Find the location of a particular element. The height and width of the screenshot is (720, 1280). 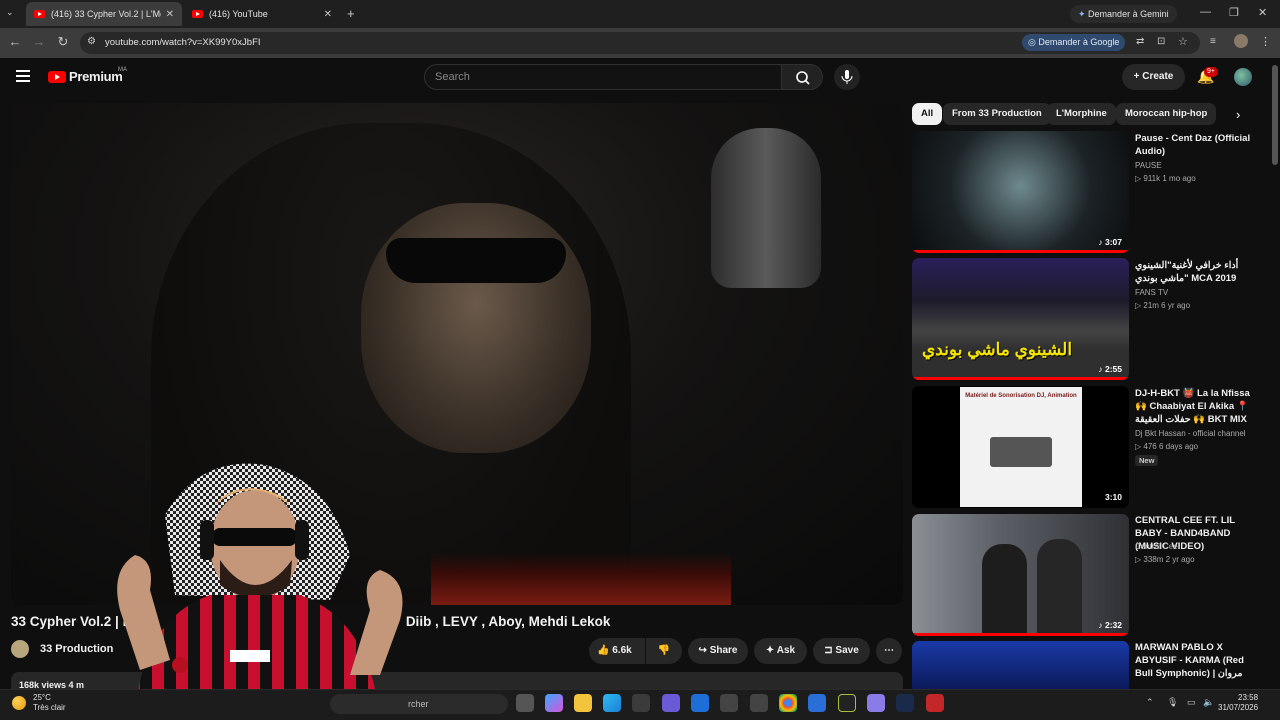

rec-thumbnail: الشينوي ماشي بوندي ♪ 2:55 is located at coordinates (1020, 319).